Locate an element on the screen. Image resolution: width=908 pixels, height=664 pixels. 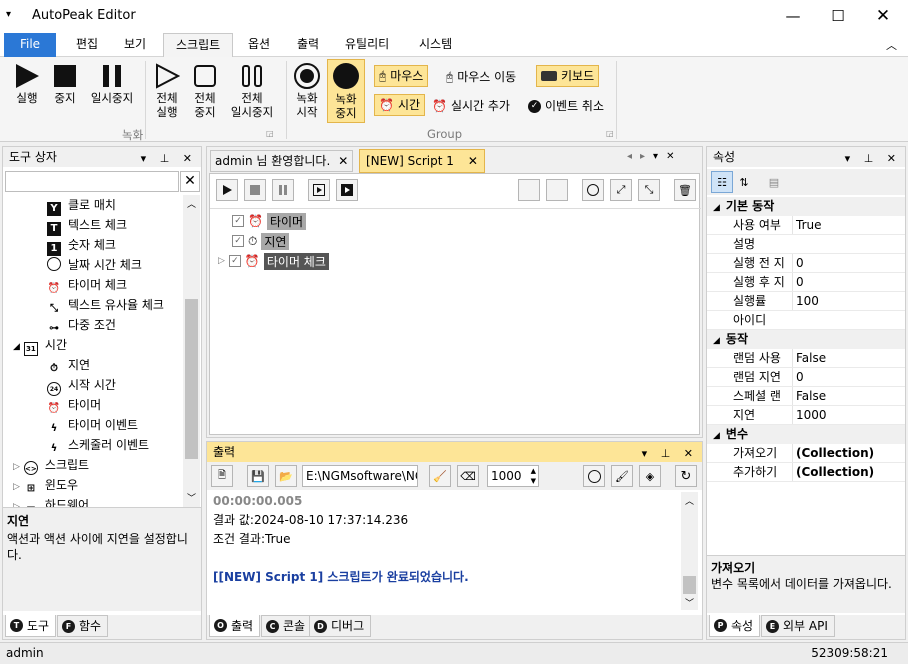
run-script-button is located at coordinates (227, 190).